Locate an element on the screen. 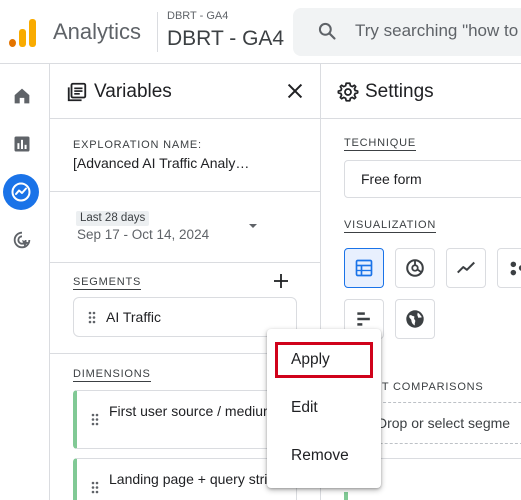 The image size is (521, 500). home-icon is located at coordinates (22, 96).